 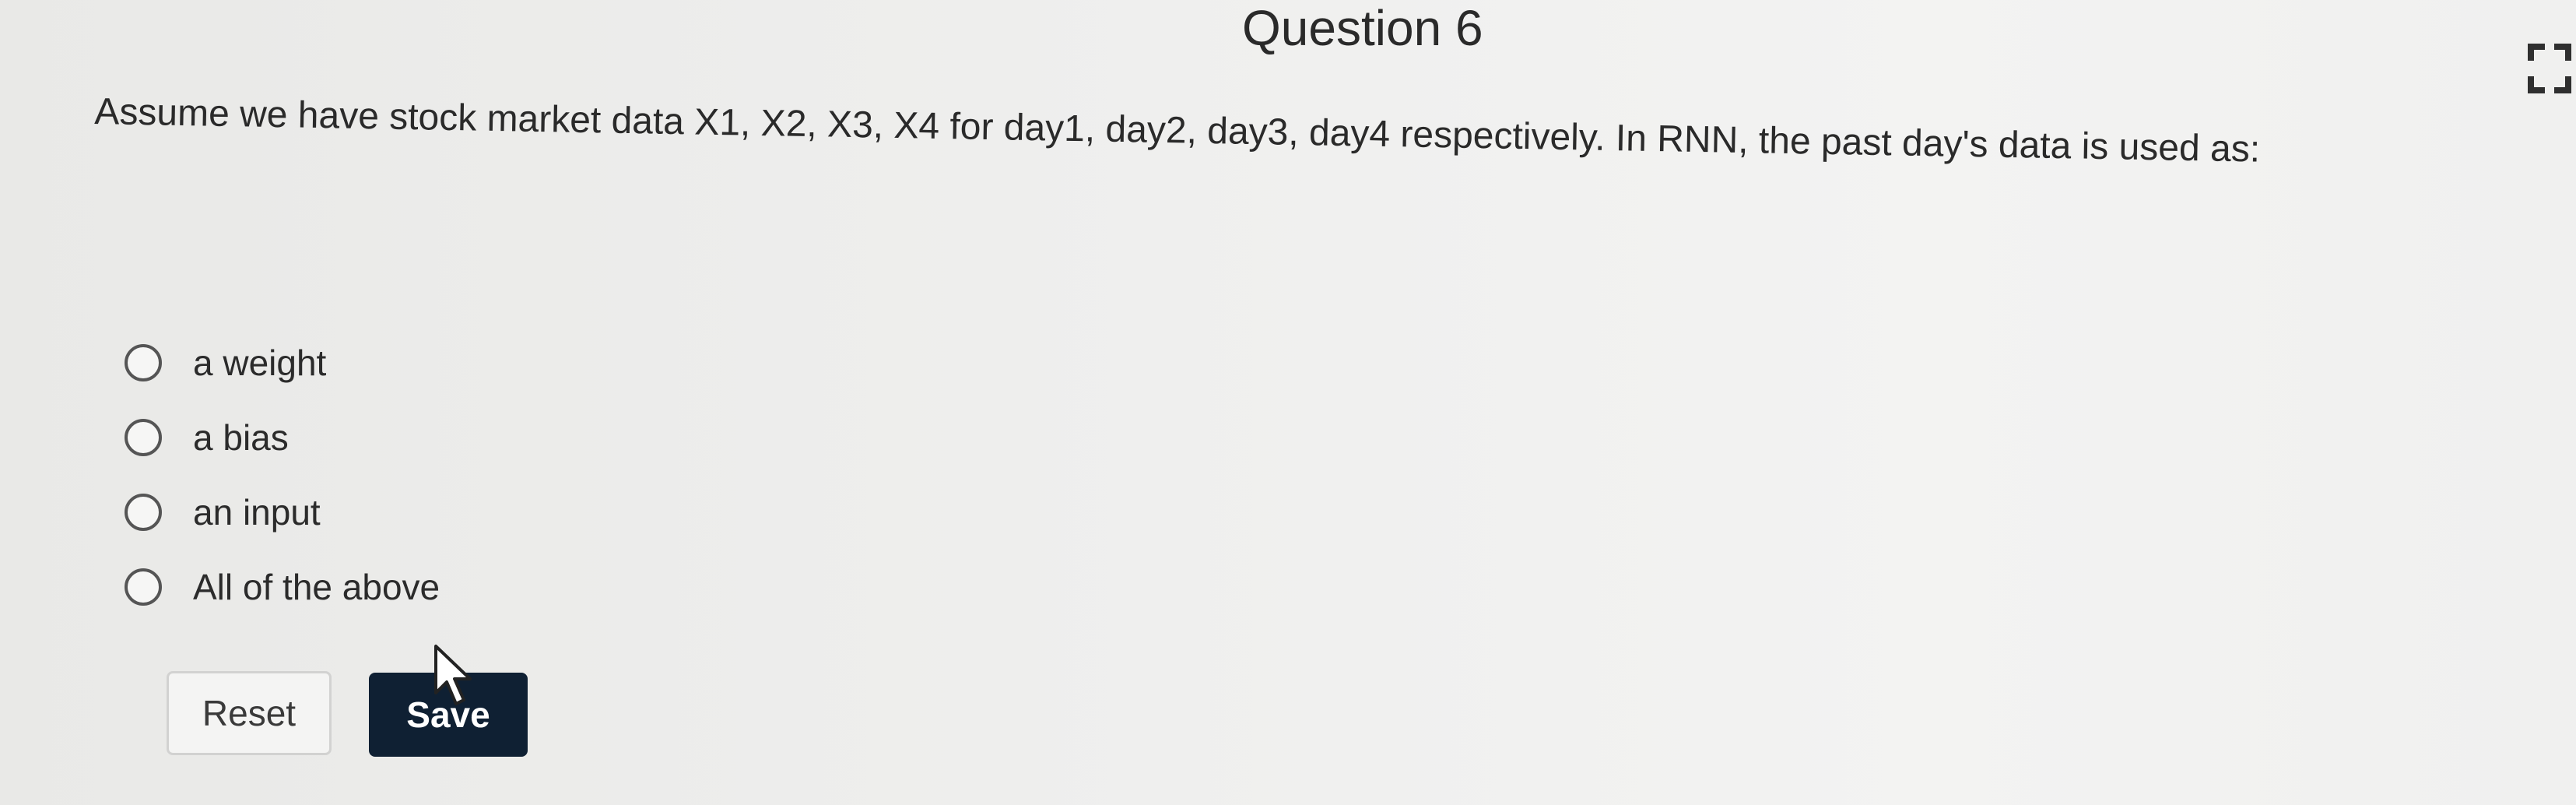 What do you see at coordinates (257, 512) in the screenshot?
I see `option-label: an input` at bounding box center [257, 512].